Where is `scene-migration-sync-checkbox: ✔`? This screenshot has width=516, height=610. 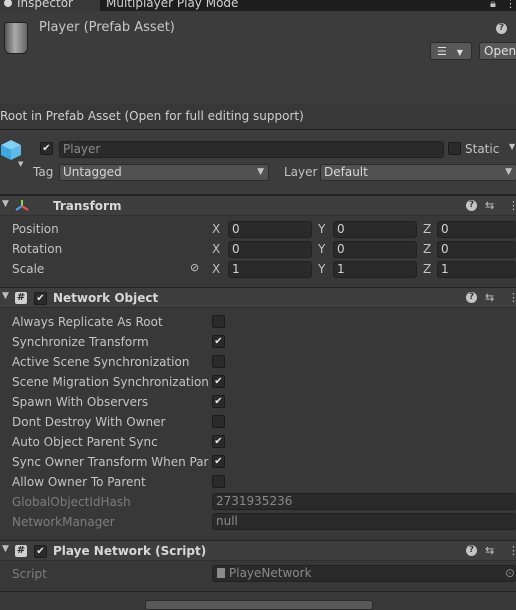 scene-migration-sync-checkbox: ✔ is located at coordinates (218, 381).